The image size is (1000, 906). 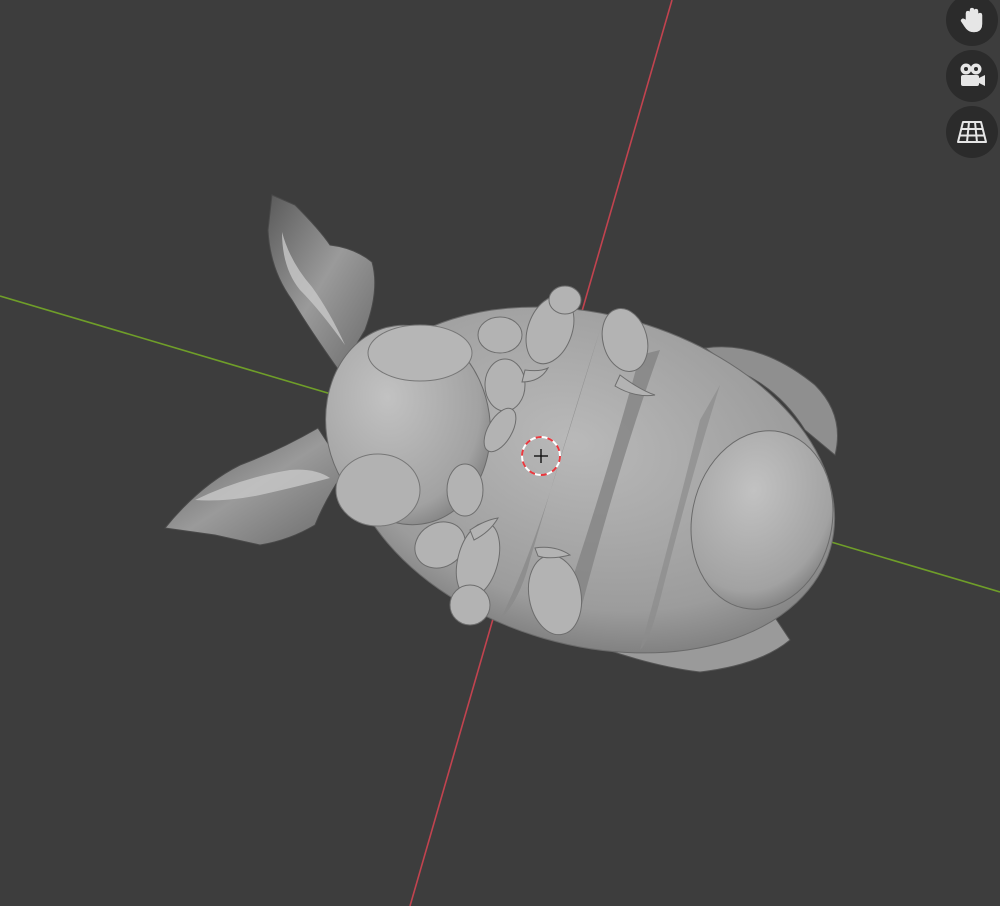 I want to click on camera-view-button, so click(x=972, y=76).